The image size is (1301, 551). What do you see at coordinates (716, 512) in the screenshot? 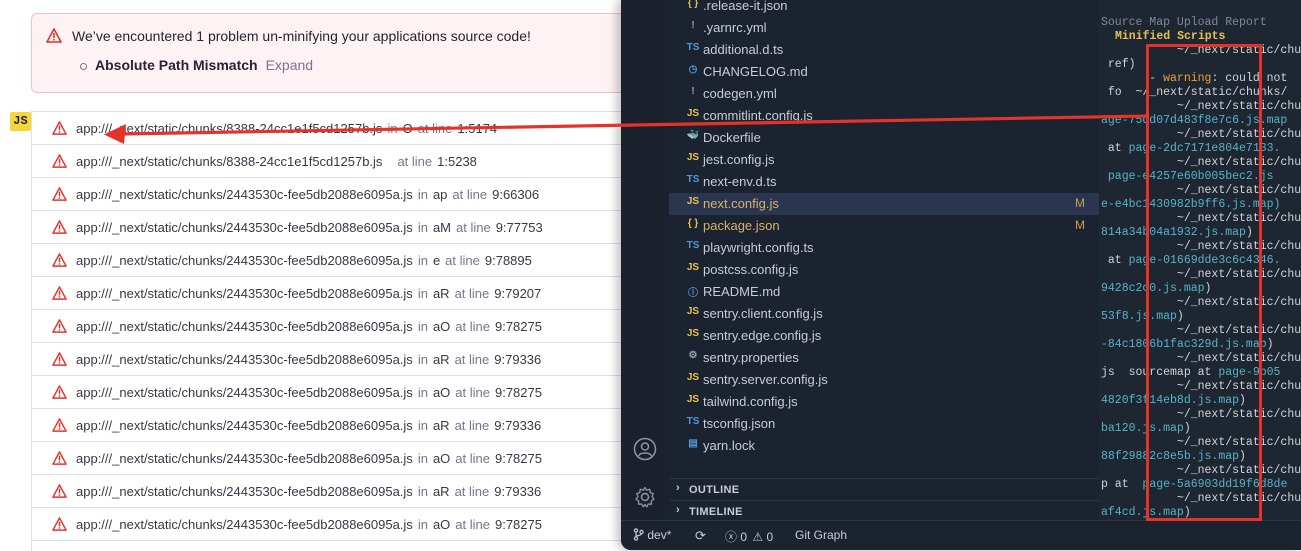
I see `timeline-label: TIMELINE` at bounding box center [716, 512].